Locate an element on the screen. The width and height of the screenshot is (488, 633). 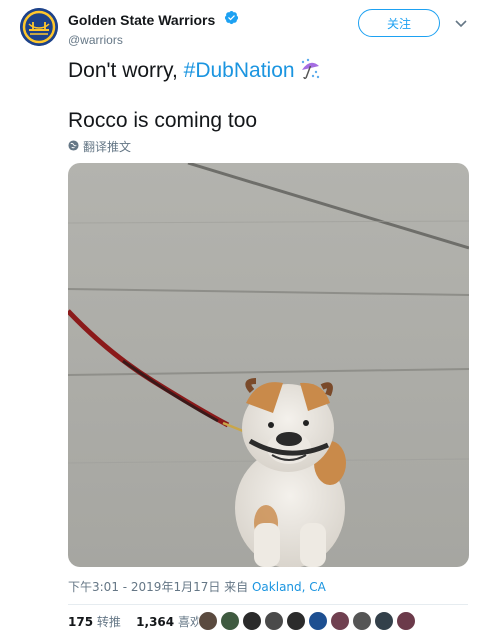
tweet-text-line1: Don't worry, #DubNation is located at coordinates (194, 72).